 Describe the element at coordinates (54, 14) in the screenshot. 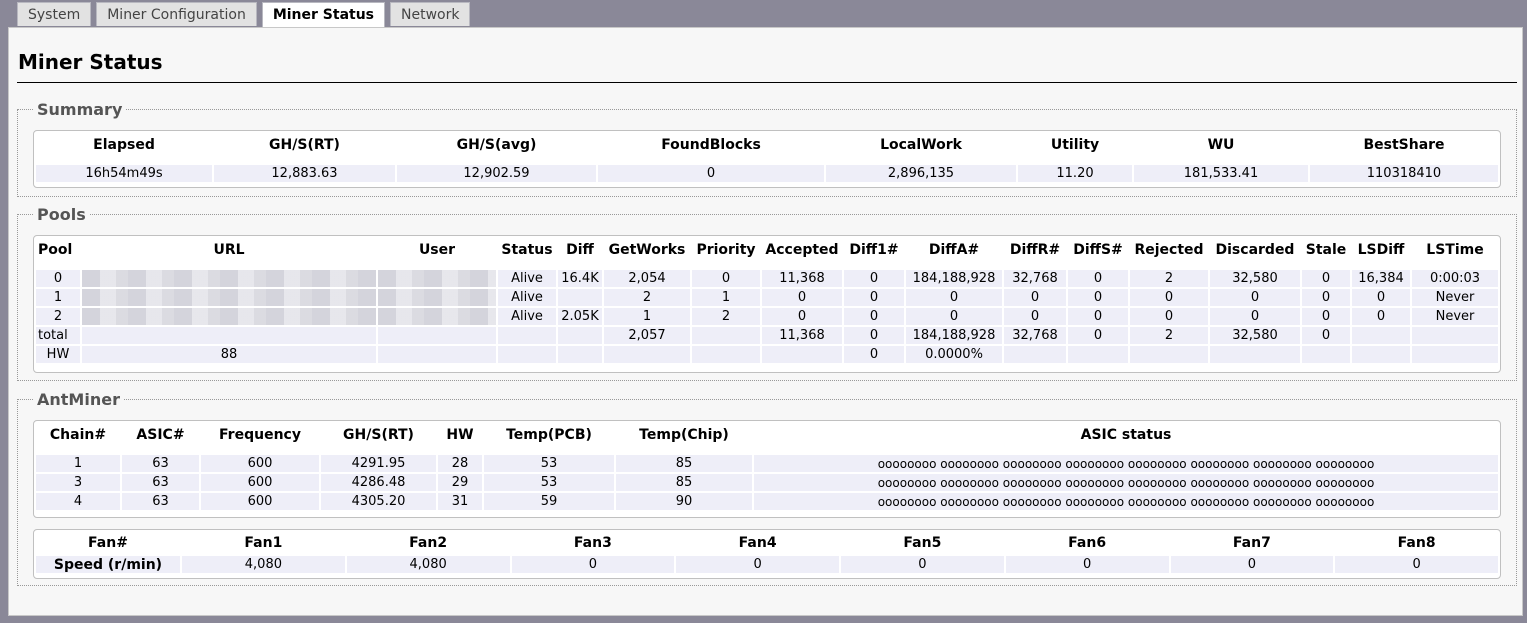

I see `tab-system: System` at that location.